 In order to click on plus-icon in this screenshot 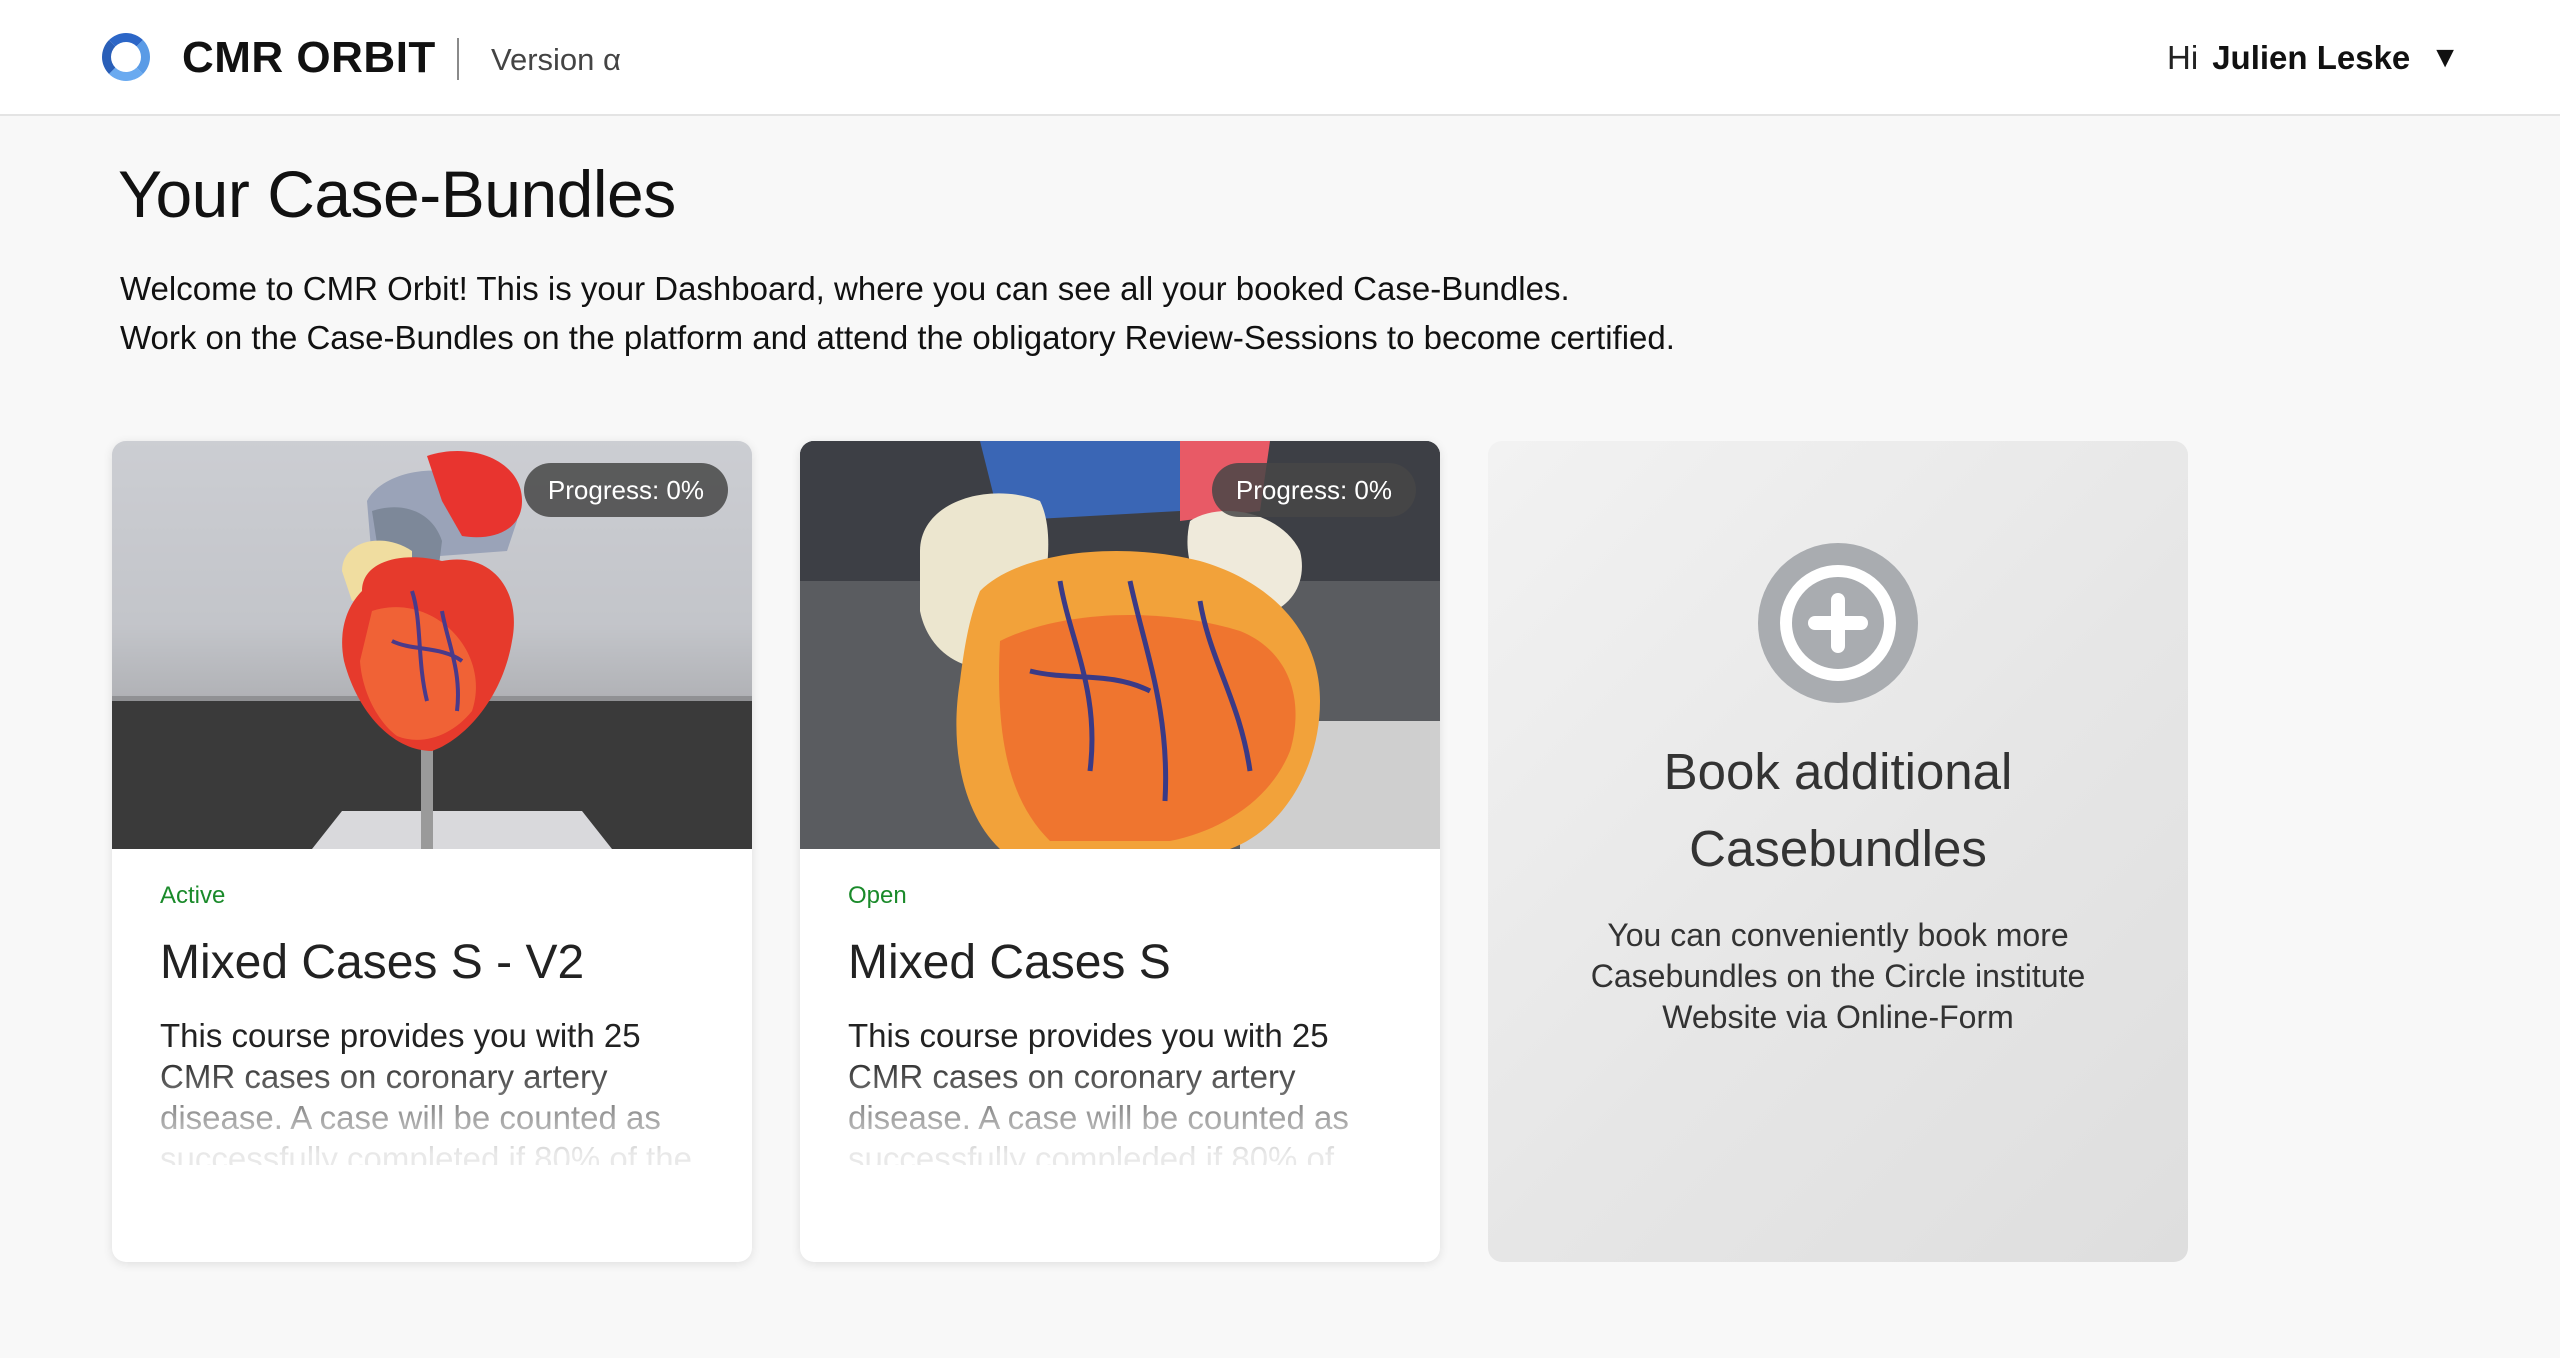, I will do `click(1838, 623)`.